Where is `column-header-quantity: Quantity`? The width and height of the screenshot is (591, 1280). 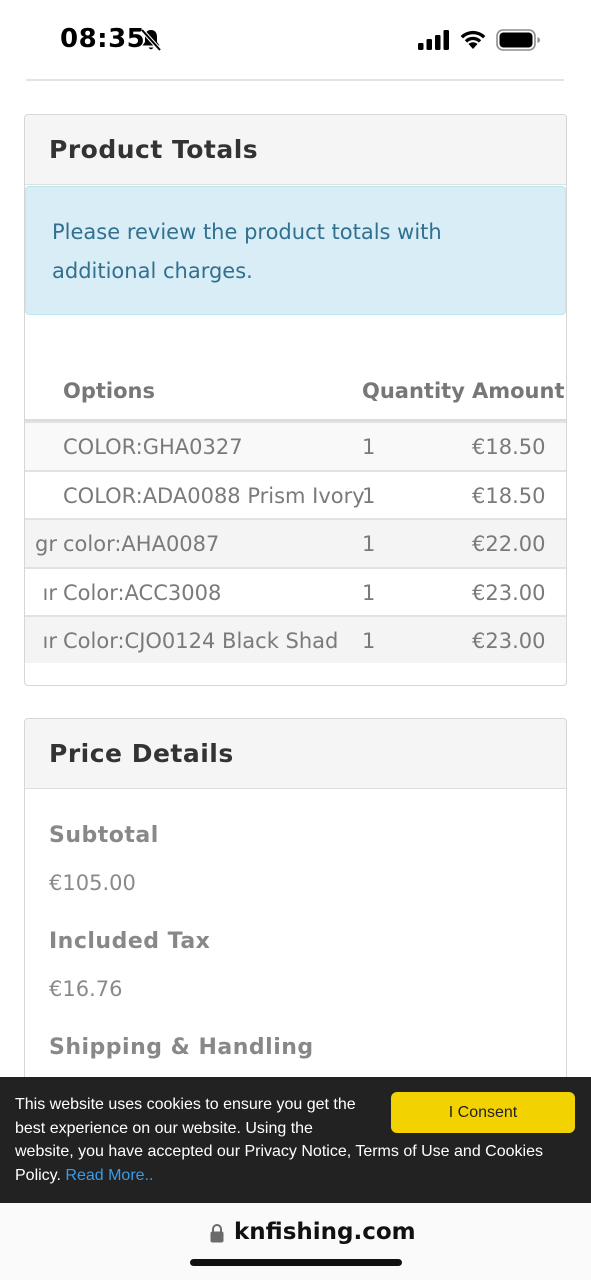 column-header-quantity: Quantity is located at coordinates (413, 391).